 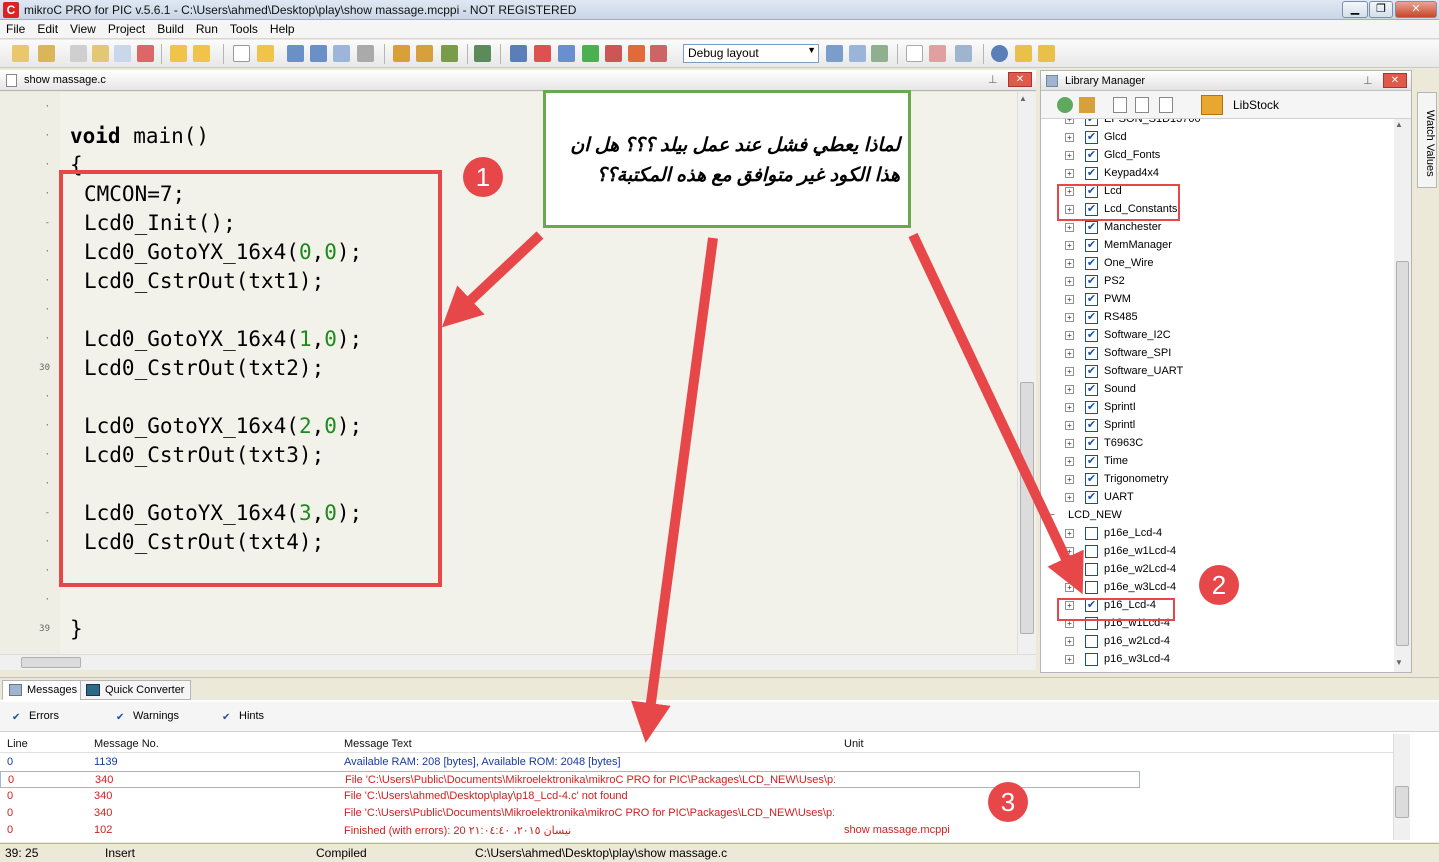 I want to click on arrow-to-code, so click(x=492, y=279).